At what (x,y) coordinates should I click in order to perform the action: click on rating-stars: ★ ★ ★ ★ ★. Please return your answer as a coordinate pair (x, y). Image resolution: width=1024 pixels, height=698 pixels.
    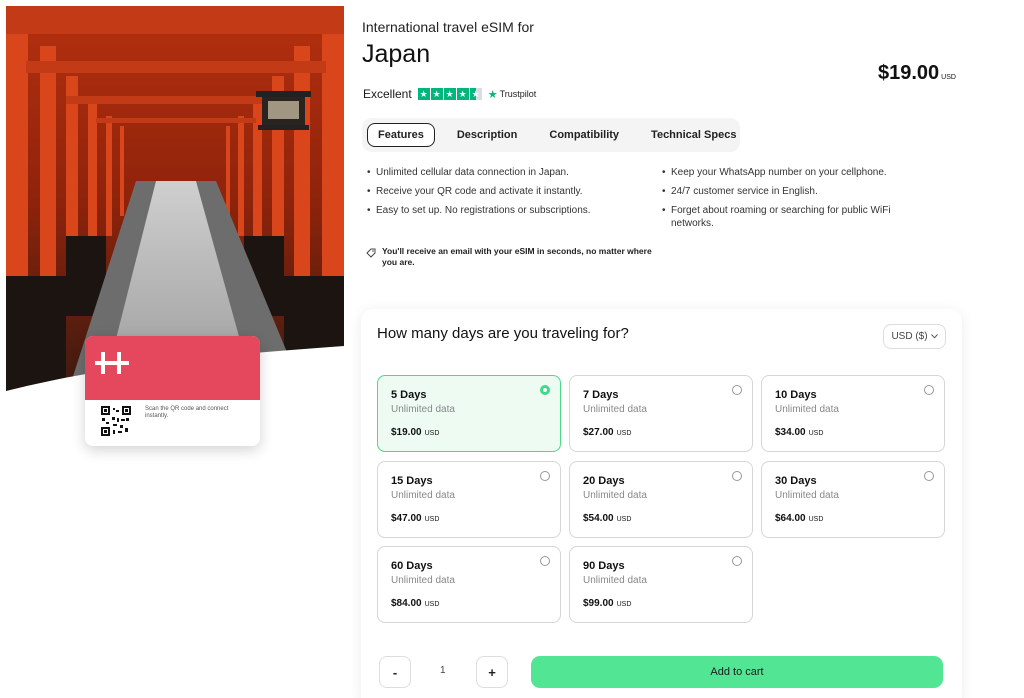
    Looking at the image, I should click on (449, 94).